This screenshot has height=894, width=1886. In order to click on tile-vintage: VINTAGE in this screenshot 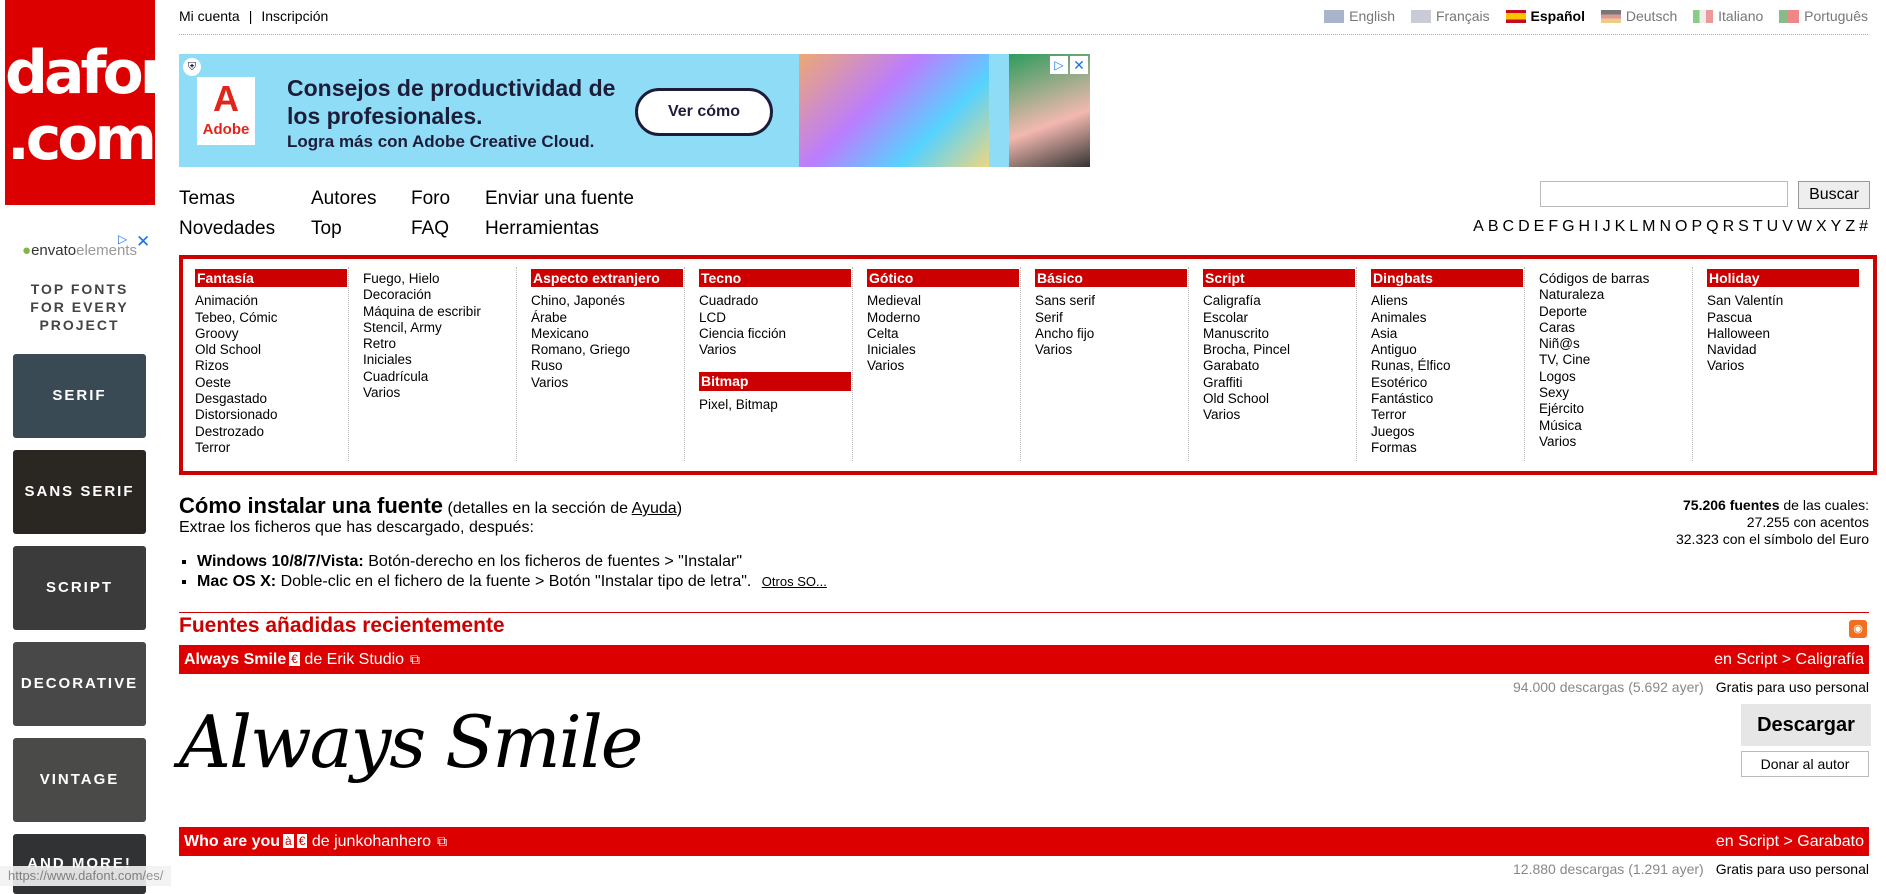, I will do `click(79, 780)`.